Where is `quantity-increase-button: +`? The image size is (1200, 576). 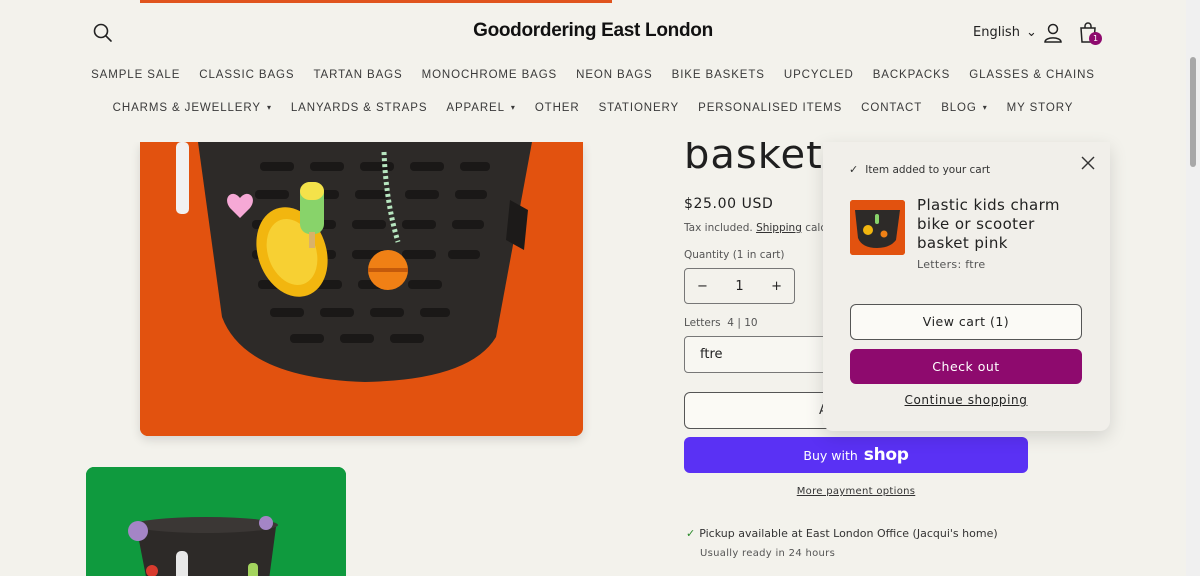 quantity-increase-button: + is located at coordinates (776, 286).